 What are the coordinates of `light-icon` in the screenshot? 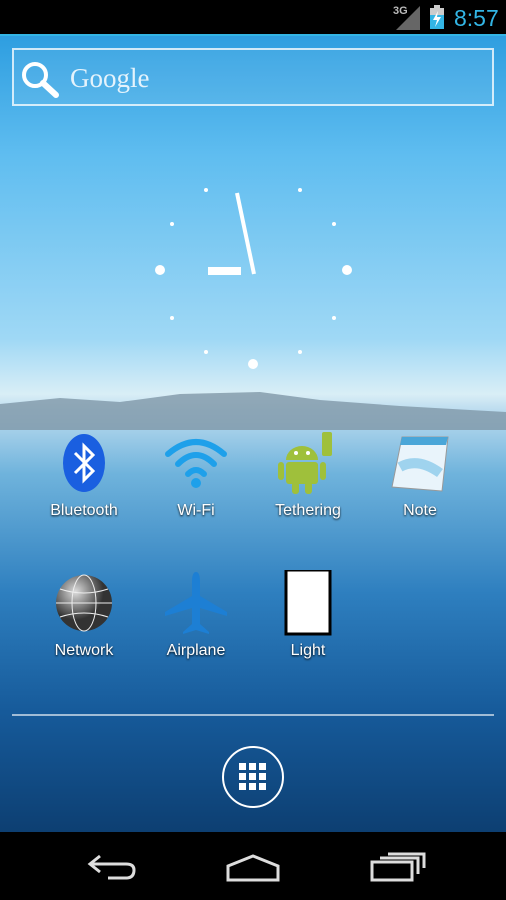 It's located at (308, 603).